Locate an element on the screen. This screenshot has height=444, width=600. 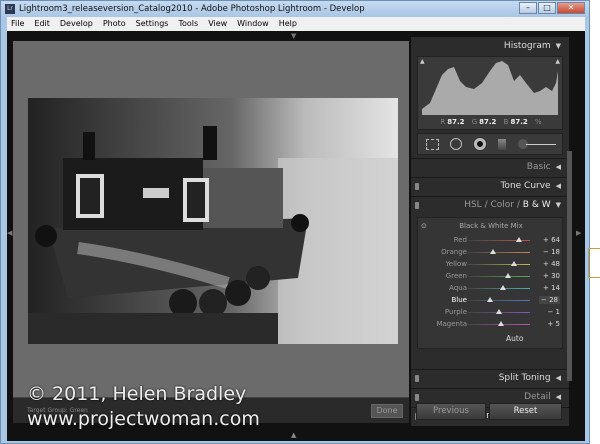
menu-view: View is located at coordinates (217, 25).